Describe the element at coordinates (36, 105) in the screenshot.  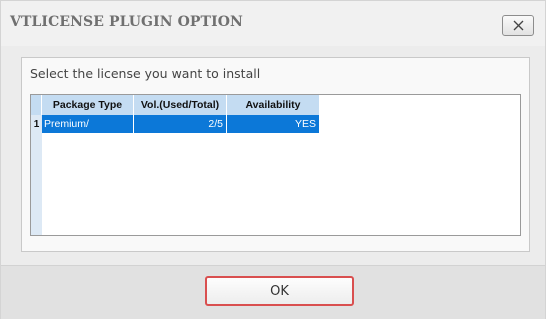
I see `row-number-header` at that location.